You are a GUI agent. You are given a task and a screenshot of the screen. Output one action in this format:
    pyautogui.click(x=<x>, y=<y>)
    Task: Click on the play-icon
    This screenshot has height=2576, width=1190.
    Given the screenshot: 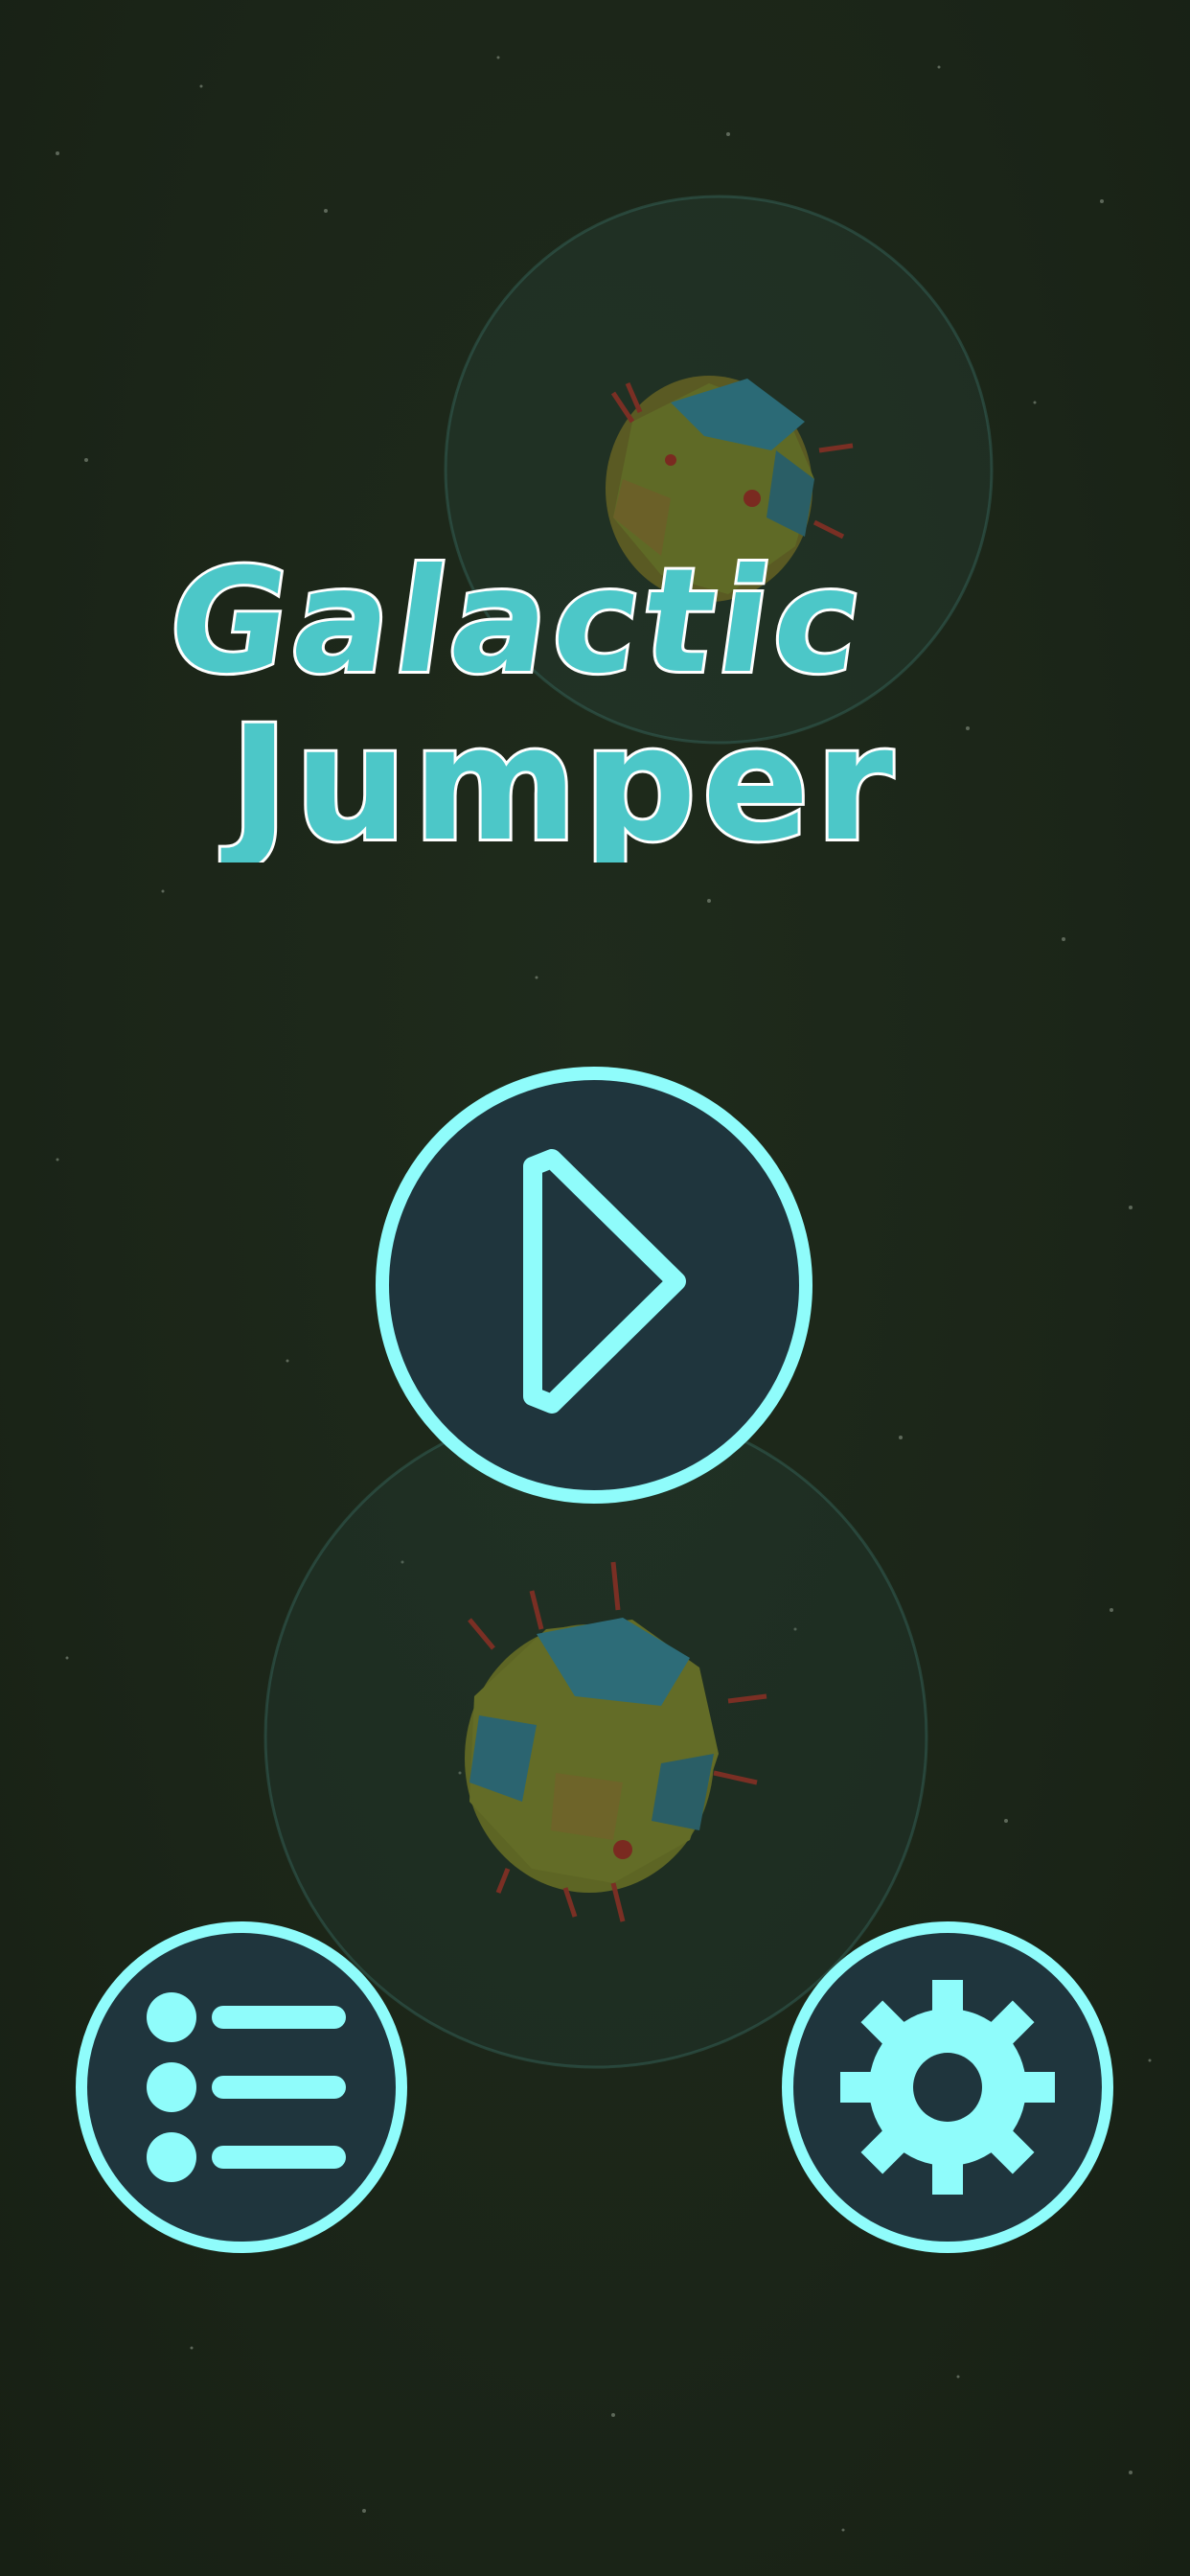 What is the action you would take?
    pyautogui.click(x=605, y=1281)
    